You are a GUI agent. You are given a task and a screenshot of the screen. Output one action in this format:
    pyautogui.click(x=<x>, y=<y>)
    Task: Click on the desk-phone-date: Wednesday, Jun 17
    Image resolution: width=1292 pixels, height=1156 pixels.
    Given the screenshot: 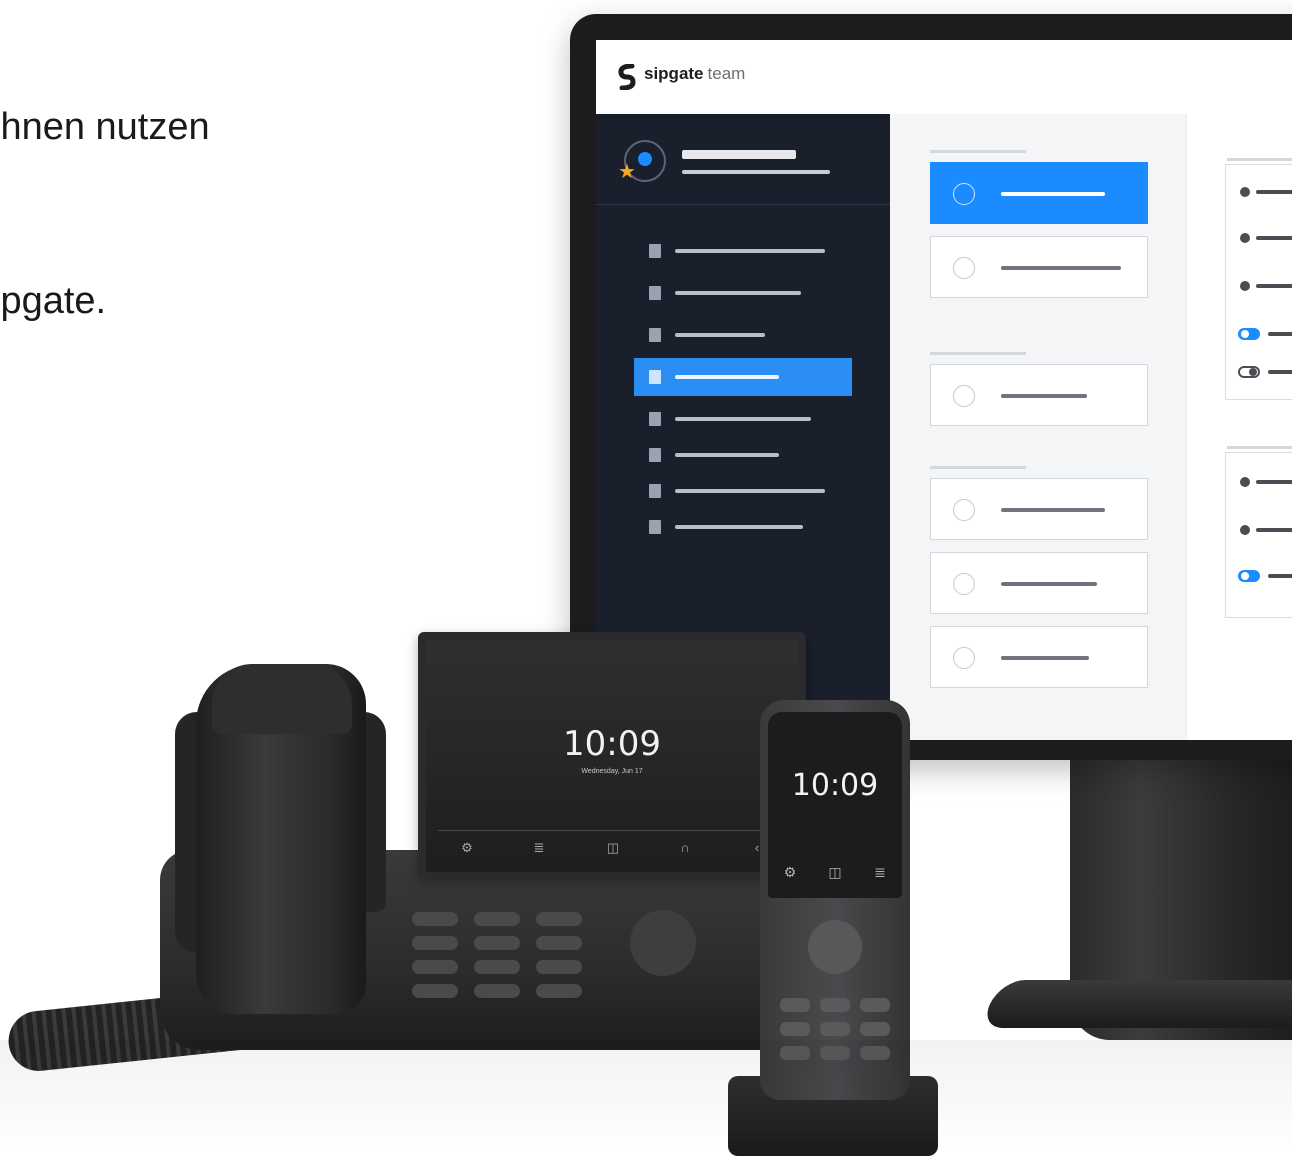 What is the action you would take?
    pyautogui.click(x=612, y=771)
    